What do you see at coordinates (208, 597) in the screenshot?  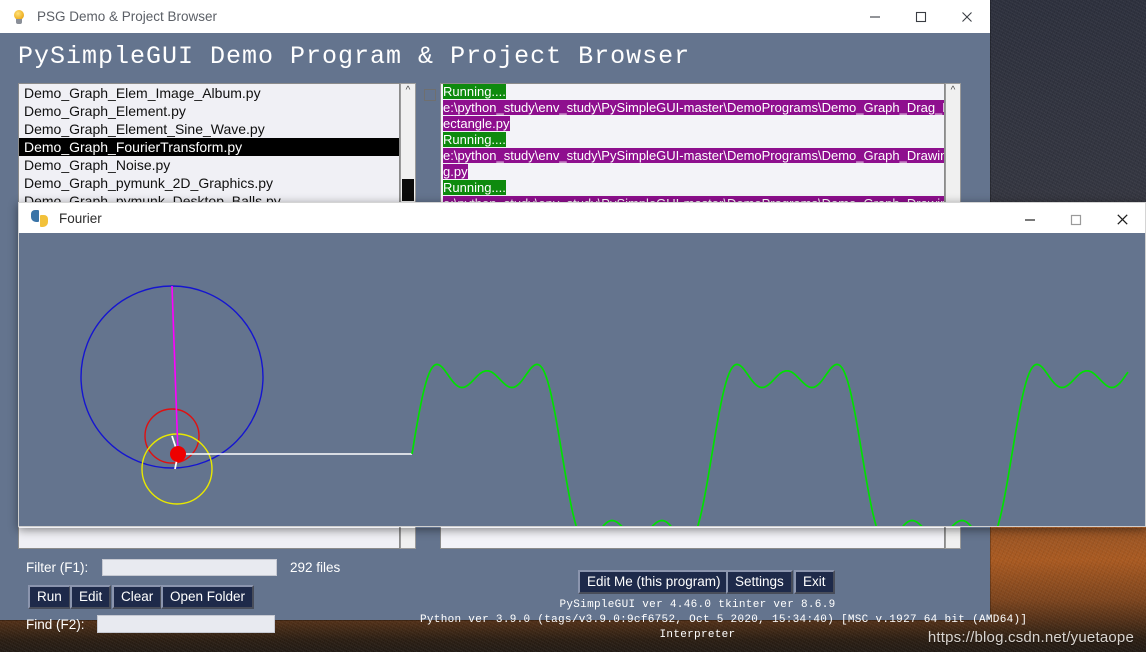 I see `open-folder-button: Open Folder` at bounding box center [208, 597].